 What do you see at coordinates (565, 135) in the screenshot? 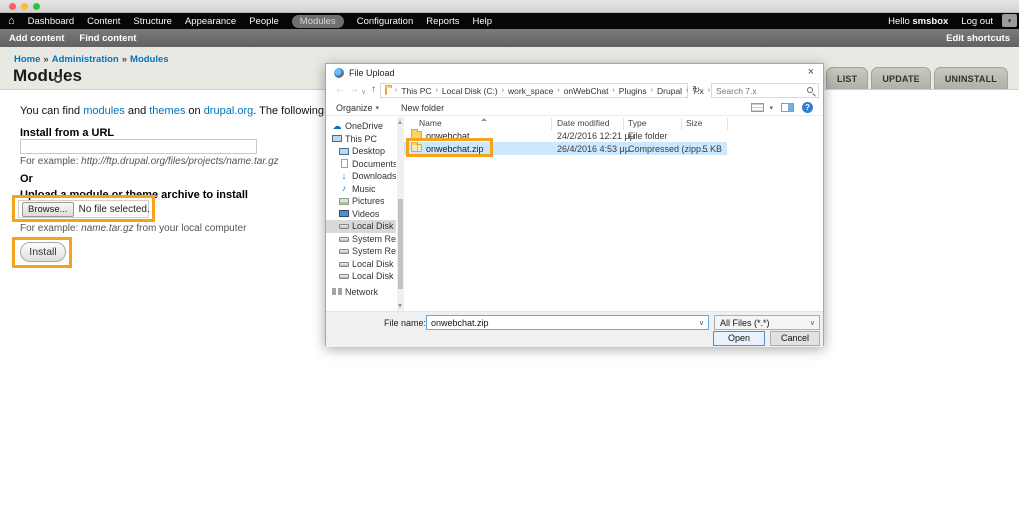
I see `file-row-onwebchat-folder: onwebchat 24/2/2016 12:21 μμ File folder` at bounding box center [565, 135].